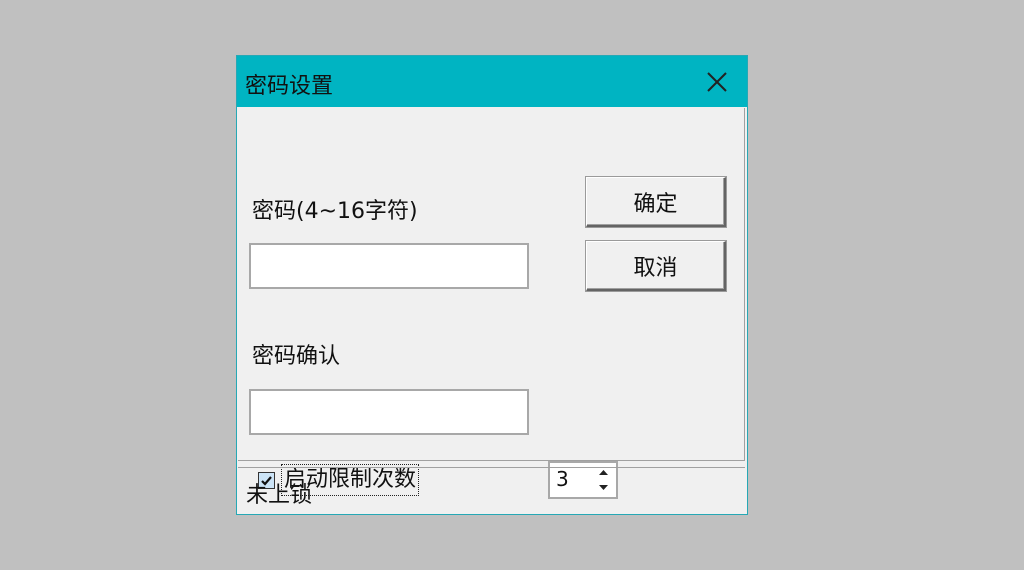 This screenshot has width=1024, height=570. I want to click on cancel-button: 取消, so click(656, 266).